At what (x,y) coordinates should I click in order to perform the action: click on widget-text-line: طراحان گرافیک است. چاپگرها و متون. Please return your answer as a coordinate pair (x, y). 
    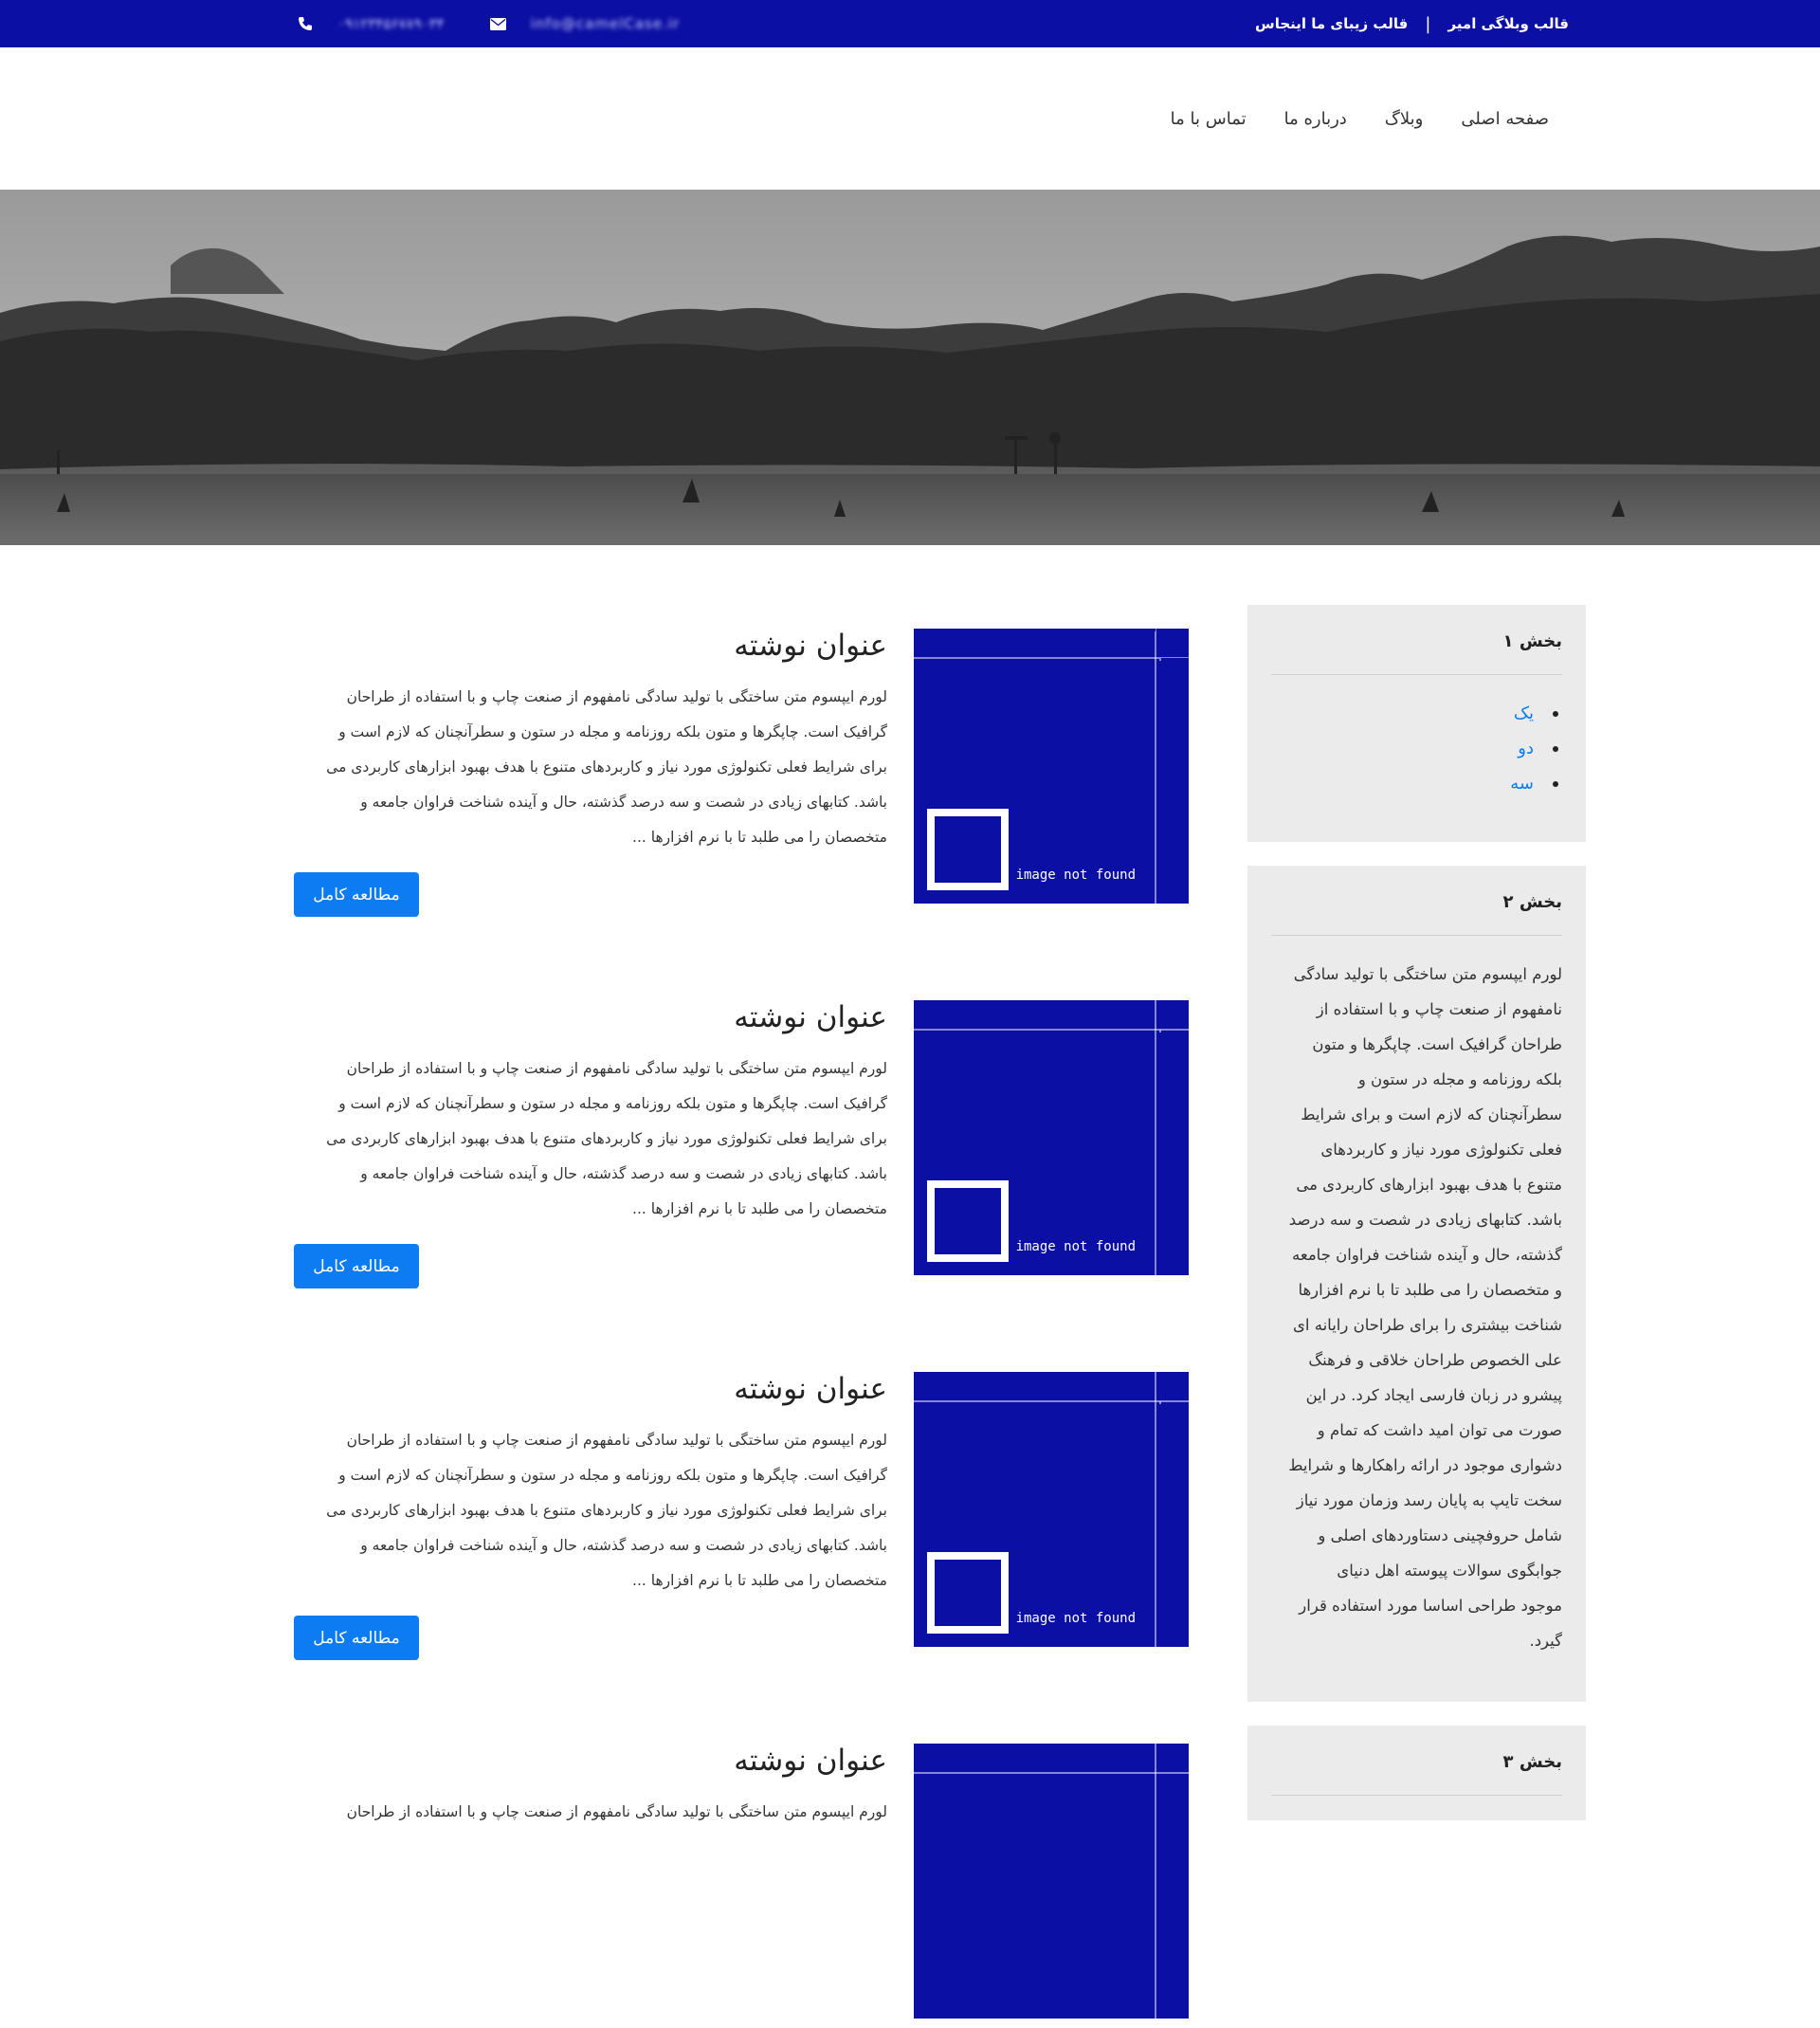
    Looking at the image, I should click on (1437, 1044).